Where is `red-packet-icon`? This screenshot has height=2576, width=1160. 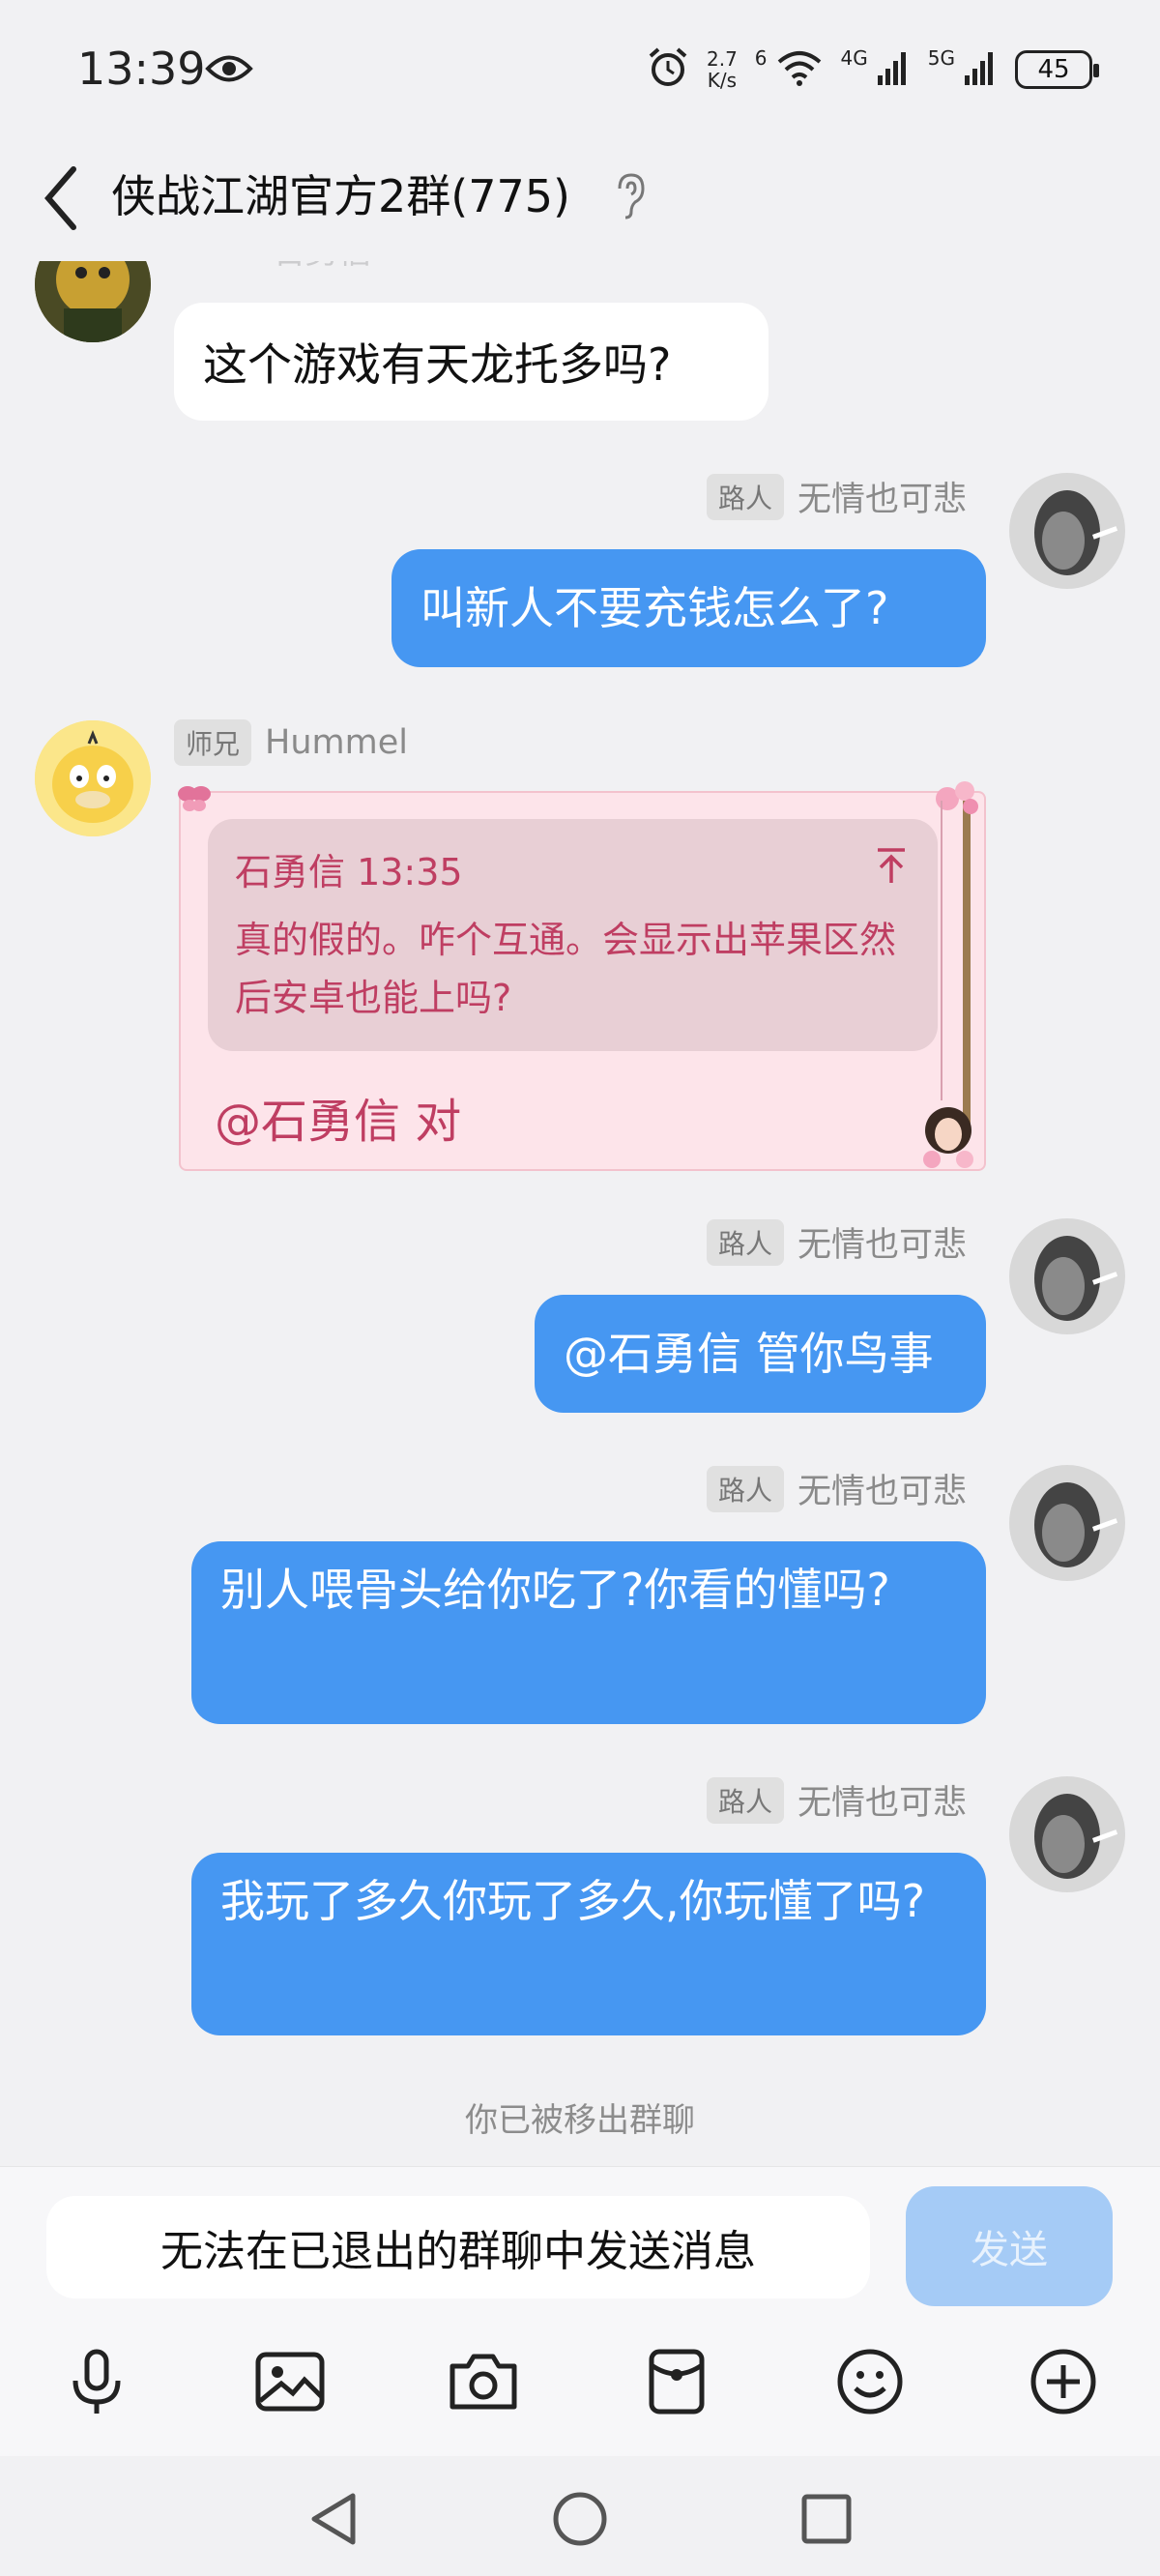
red-packet-icon is located at coordinates (677, 2381).